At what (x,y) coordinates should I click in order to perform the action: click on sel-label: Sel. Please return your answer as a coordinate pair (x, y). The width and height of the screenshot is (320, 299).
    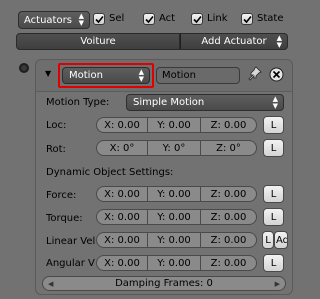
    Looking at the image, I should click on (117, 18).